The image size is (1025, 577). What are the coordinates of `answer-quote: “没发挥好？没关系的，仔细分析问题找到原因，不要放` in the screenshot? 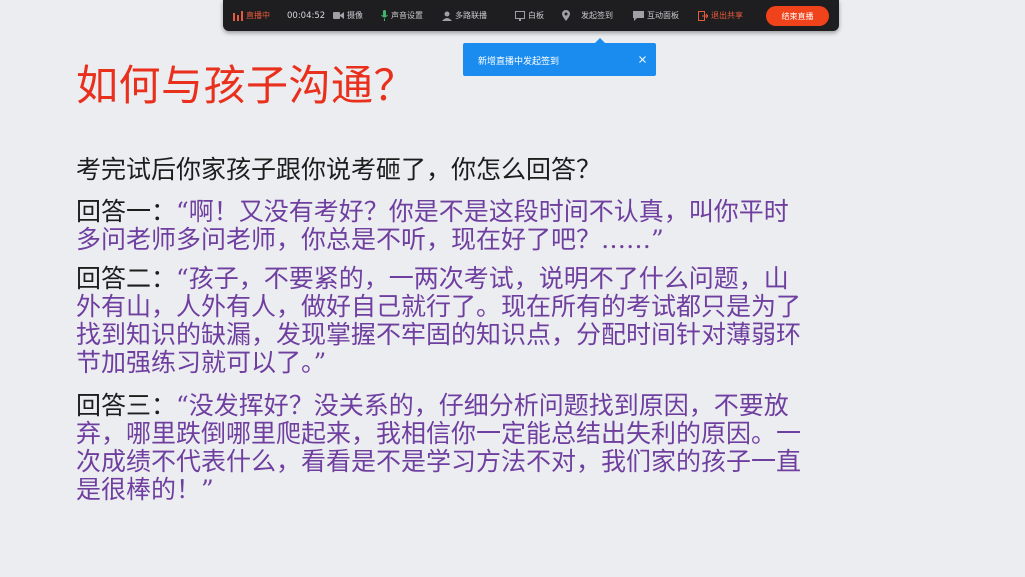 It's located at (482, 405).